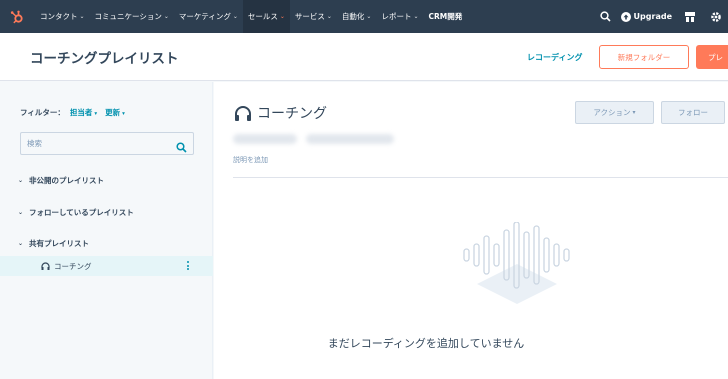 The height and width of the screenshot is (379, 728). What do you see at coordinates (59, 243) in the screenshot?
I see `group-label: 共有プレイリスト` at bounding box center [59, 243].